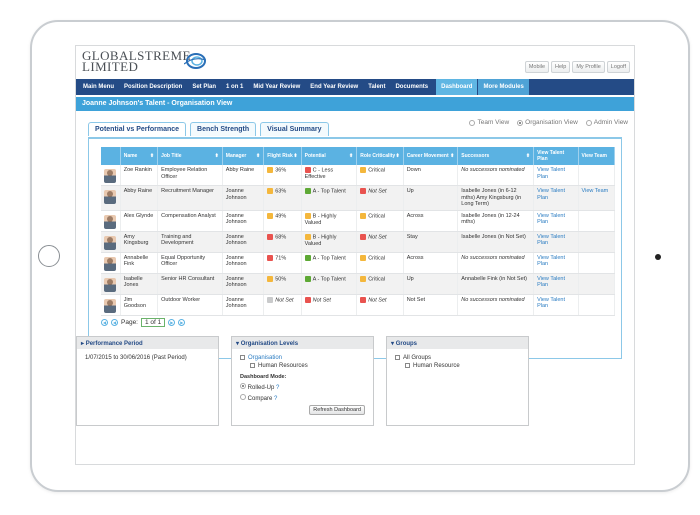  Describe the element at coordinates (376, 87) in the screenshot. I see `nav-item-talent: Talent` at that location.